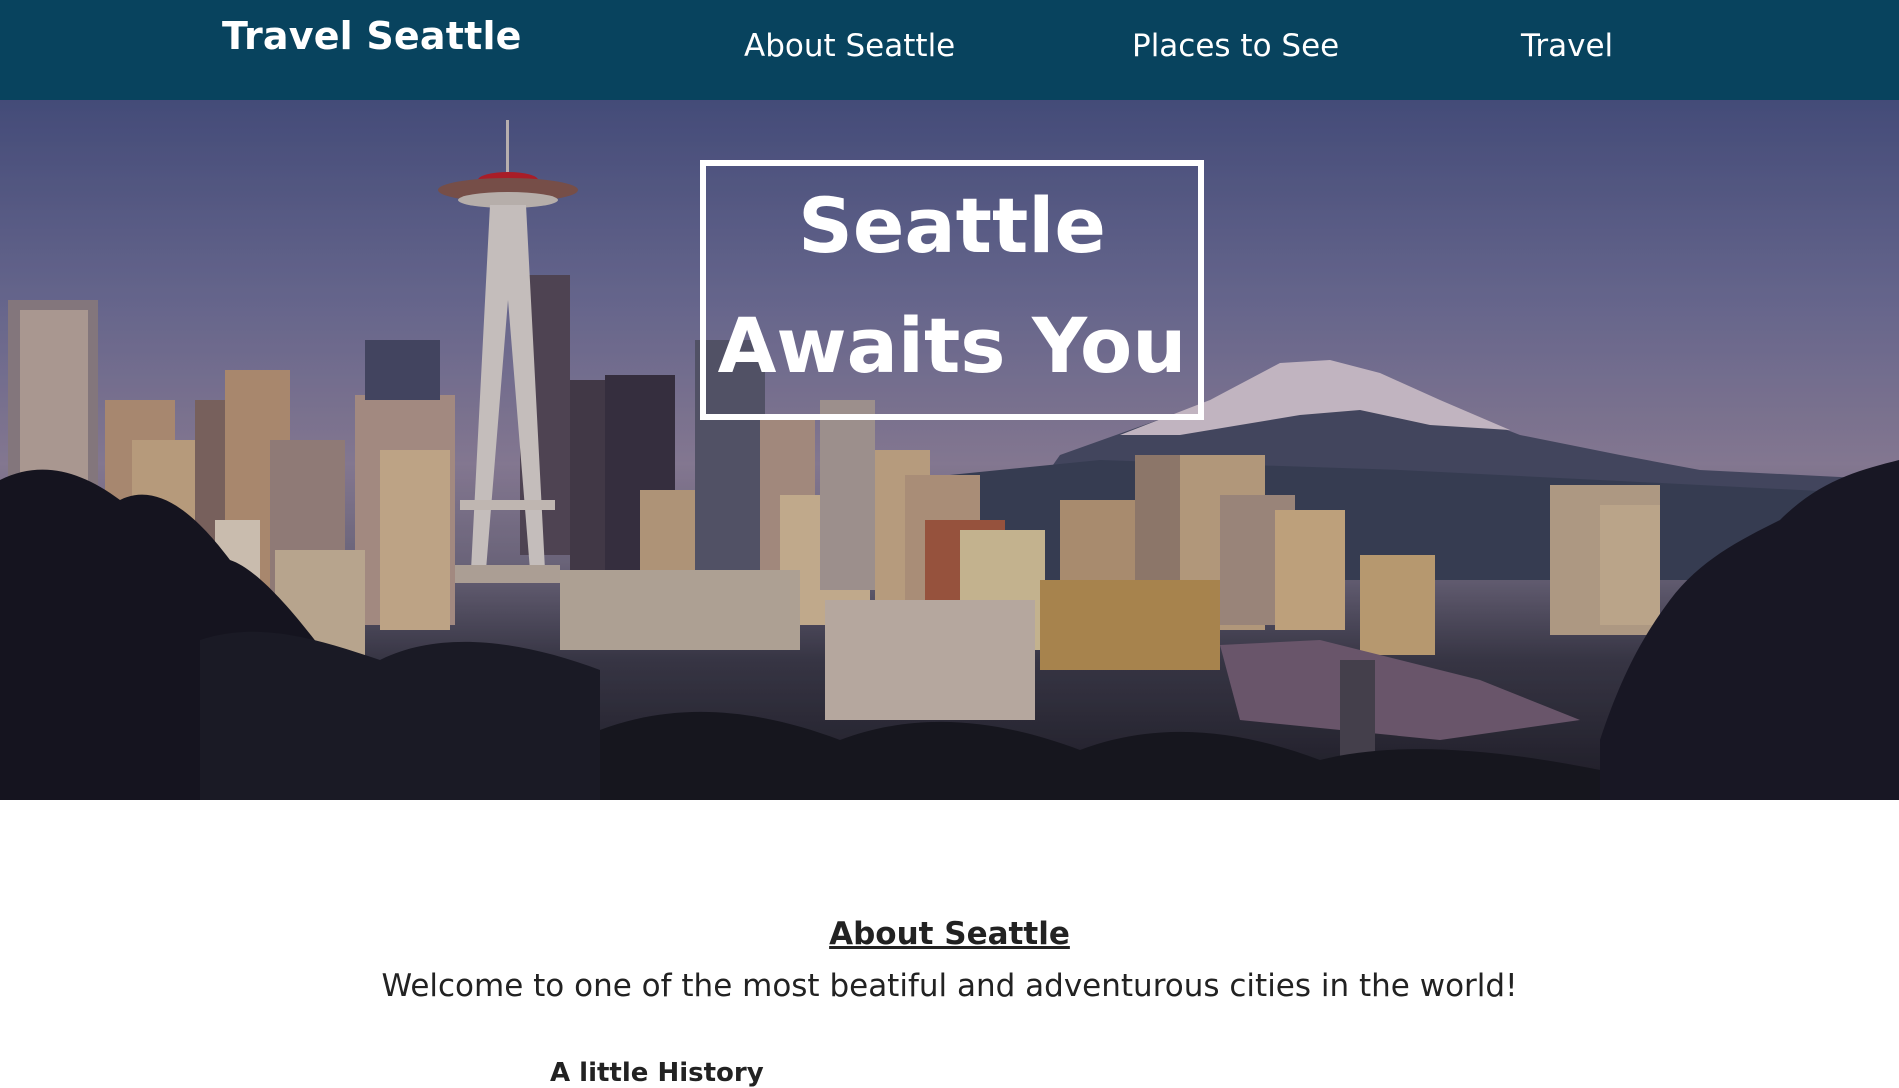 The image size is (1899, 1088). I want to click on about-heading: About Seattle, so click(949, 934).